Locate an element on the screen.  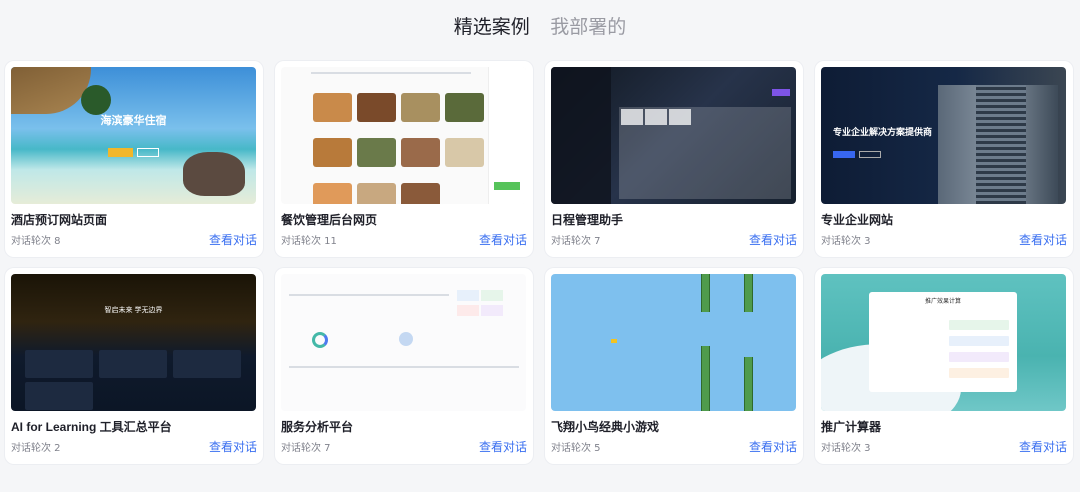
case-title: 服务分析平台 is located at coordinates (317, 427).